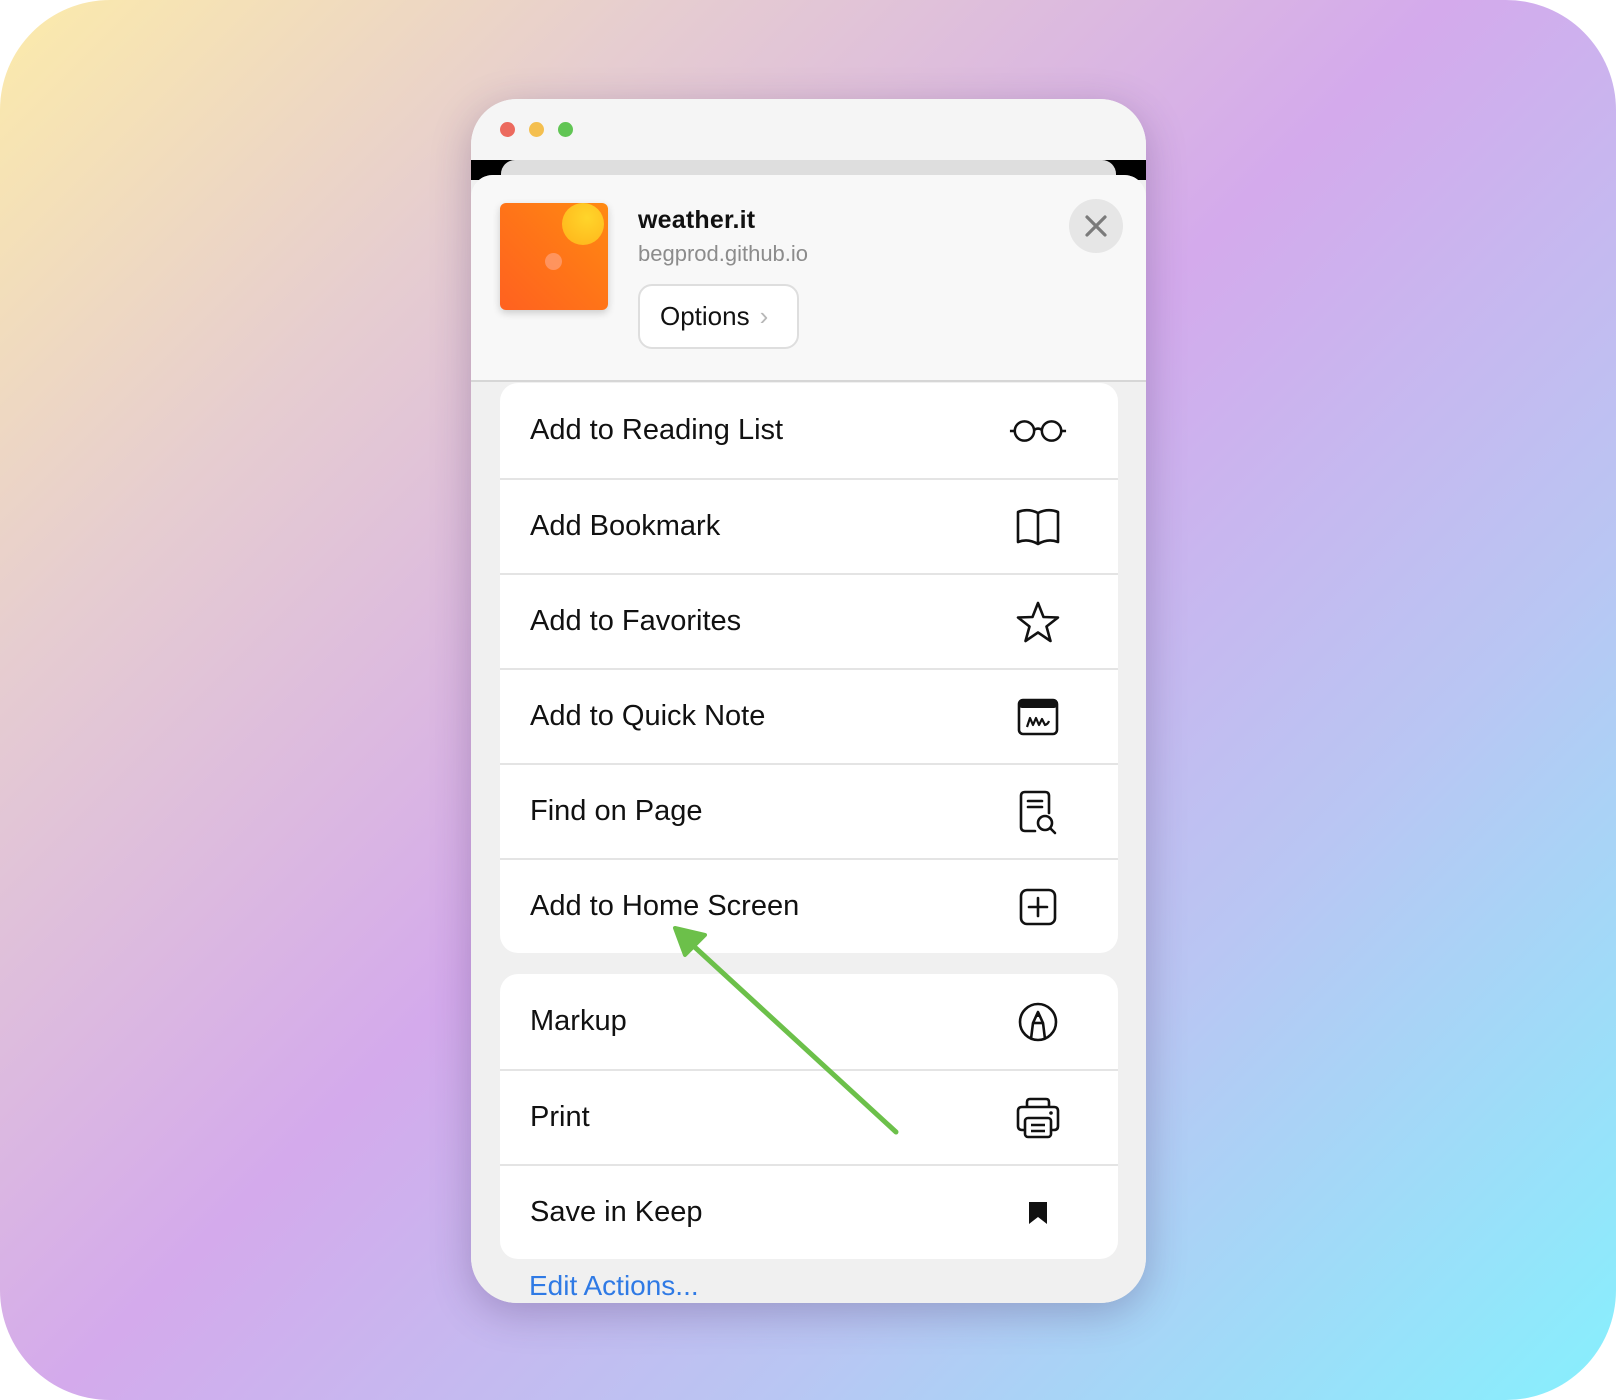 The width and height of the screenshot is (1616, 1400). What do you see at coordinates (1038, 1118) in the screenshot?
I see `printer-icon` at bounding box center [1038, 1118].